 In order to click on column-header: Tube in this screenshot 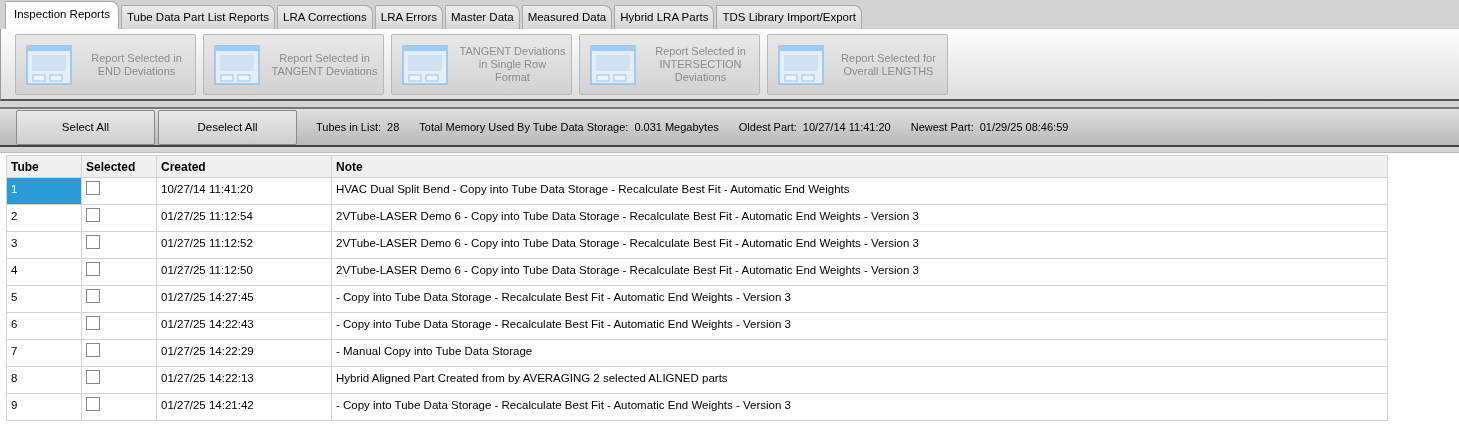, I will do `click(44, 166)`.